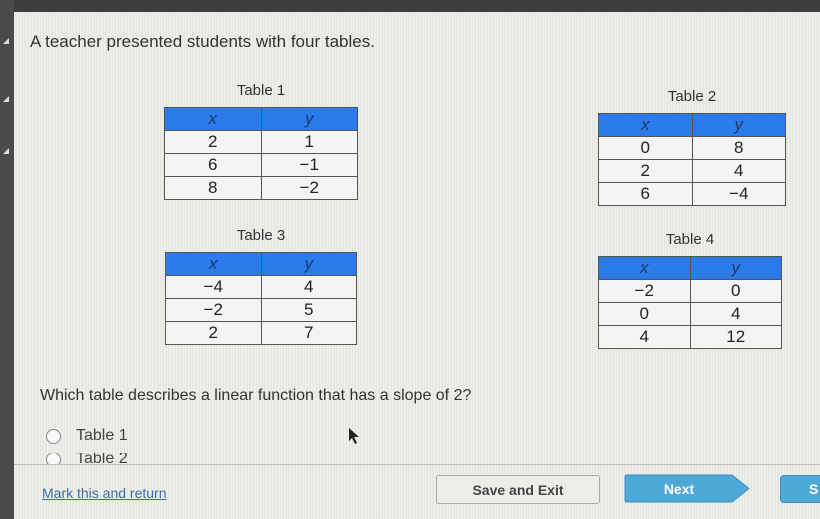 The width and height of the screenshot is (820, 519). Describe the element at coordinates (261, 235) in the screenshot. I see `table-title: Table 3` at that location.